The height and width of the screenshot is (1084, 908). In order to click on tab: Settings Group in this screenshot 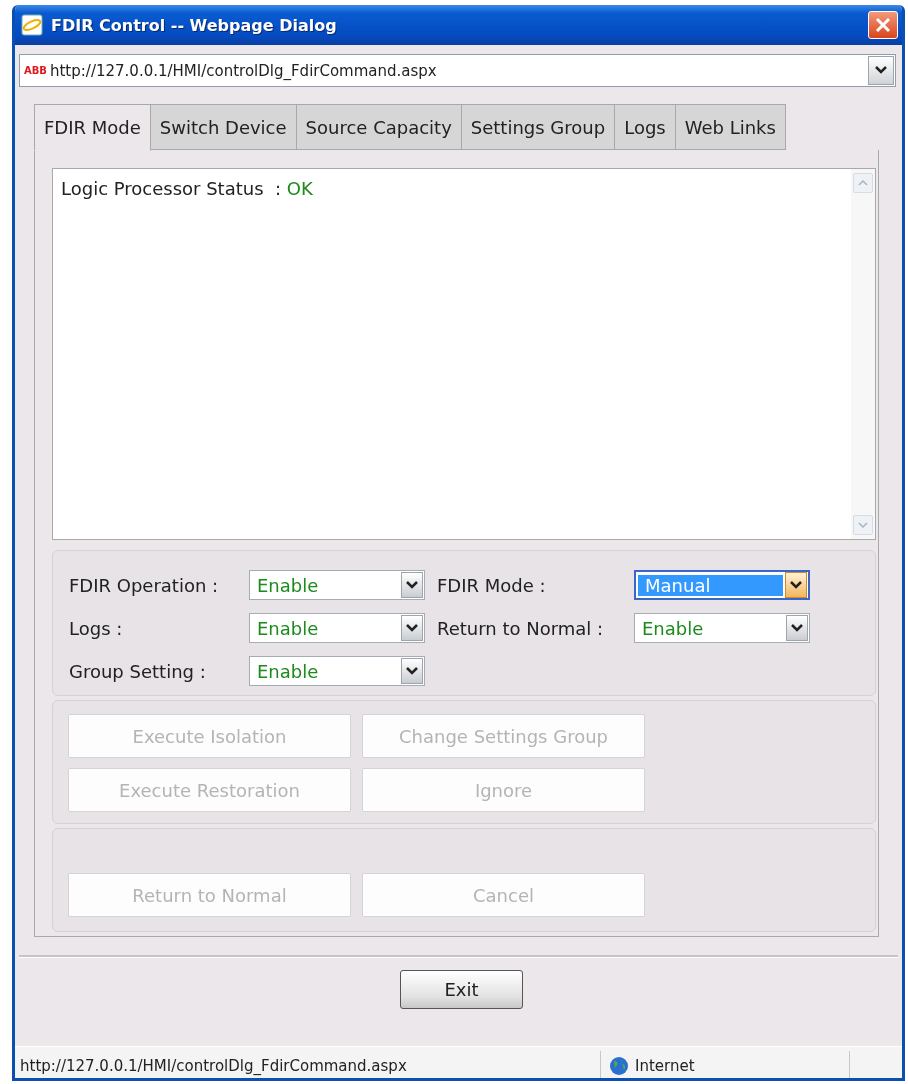, I will do `click(538, 127)`.